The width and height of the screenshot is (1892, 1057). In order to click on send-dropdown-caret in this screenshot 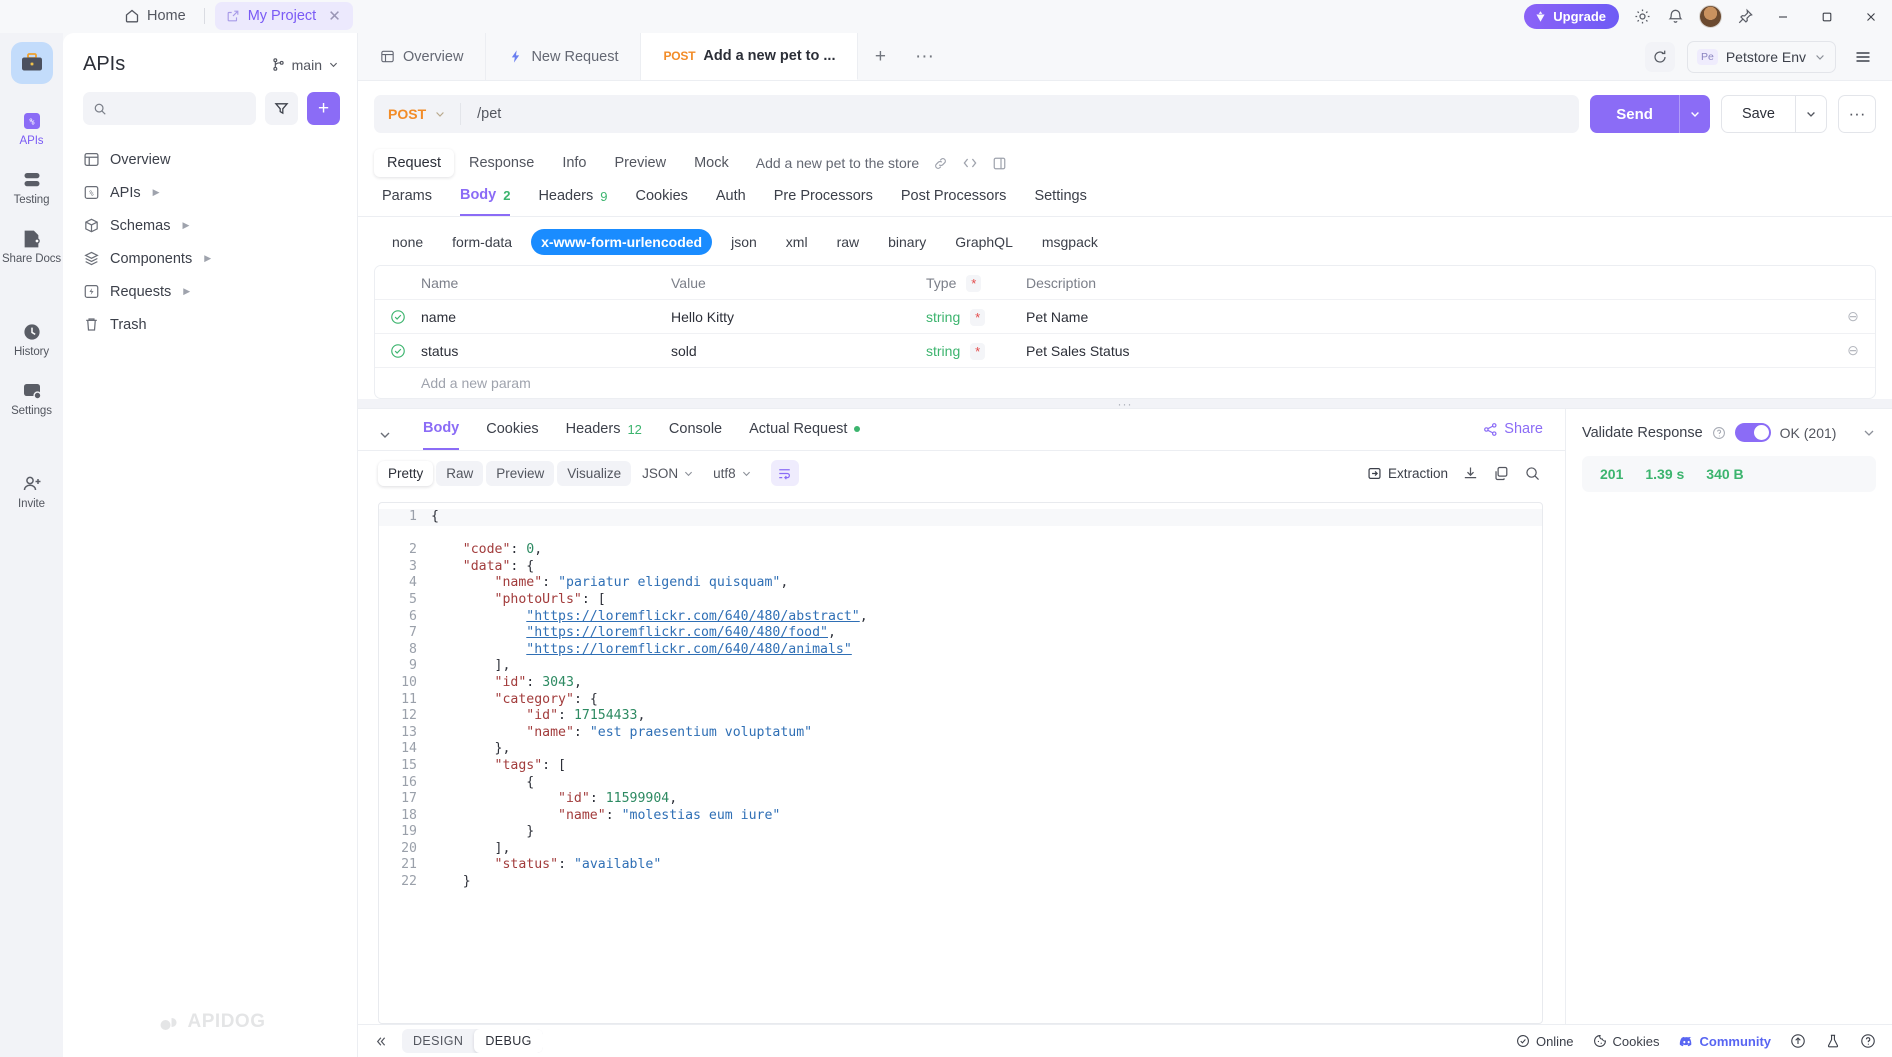, I will do `click(1694, 114)`.